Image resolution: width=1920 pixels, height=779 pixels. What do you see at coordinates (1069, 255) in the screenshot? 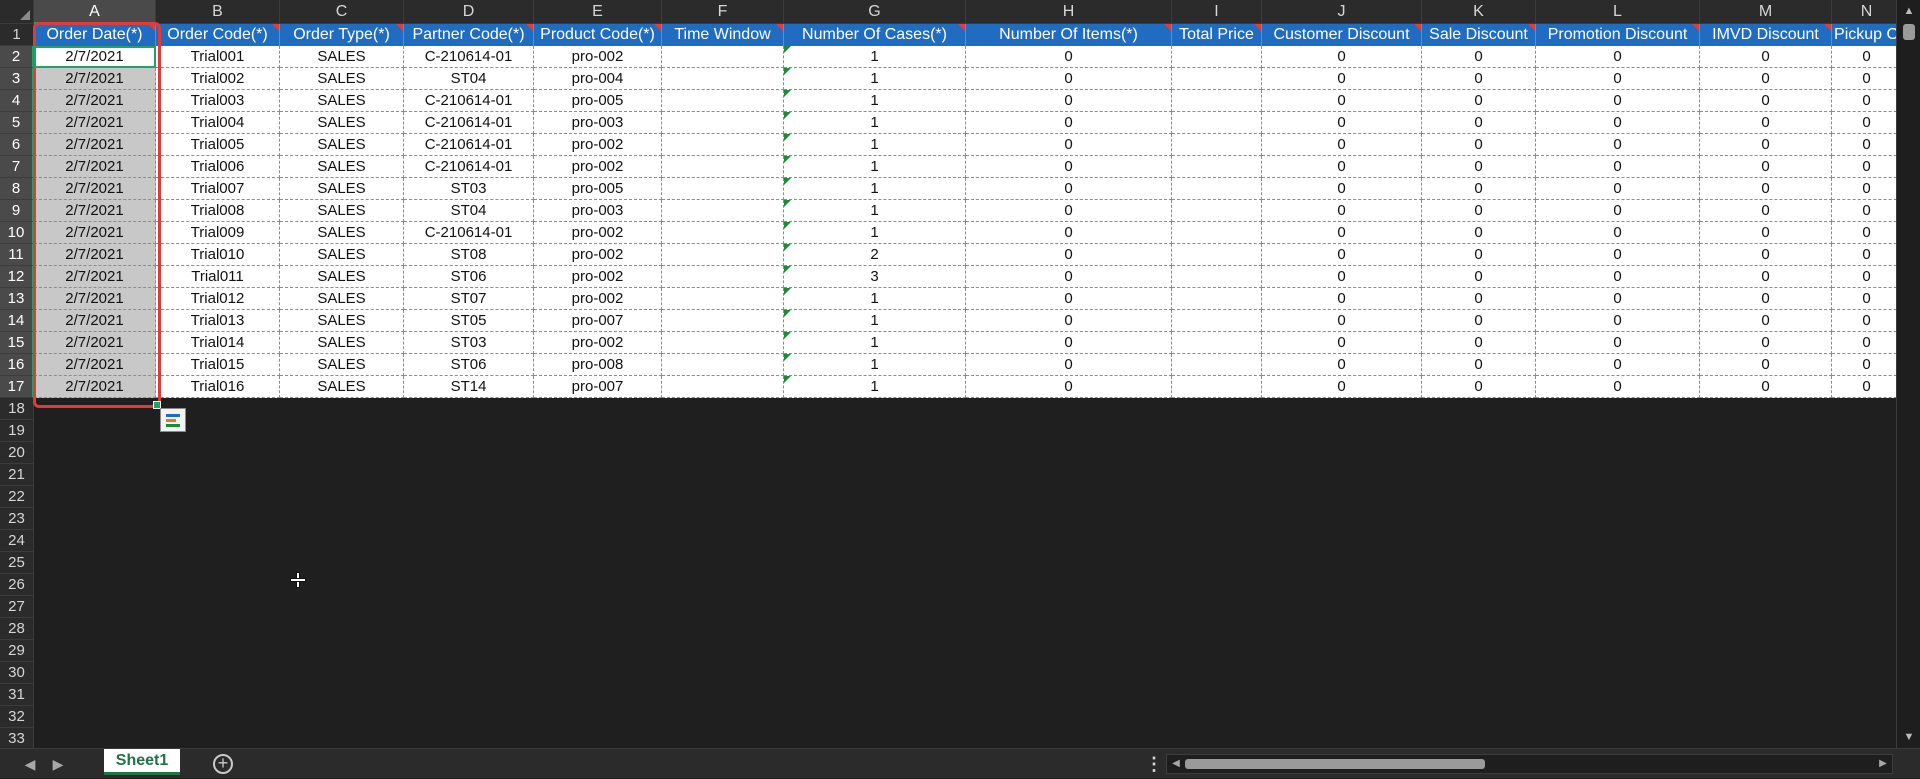
I see `cell-h11: 0` at bounding box center [1069, 255].